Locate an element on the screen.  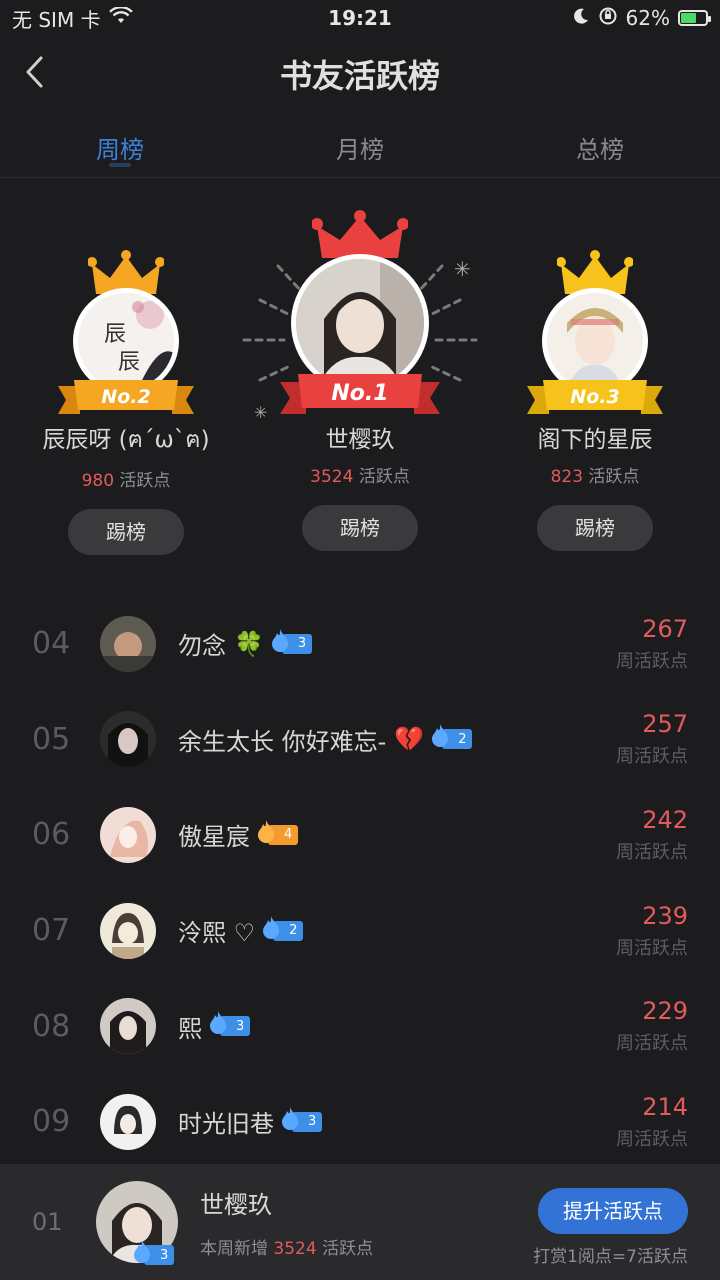
battery-icon is located at coordinates (694, 18).